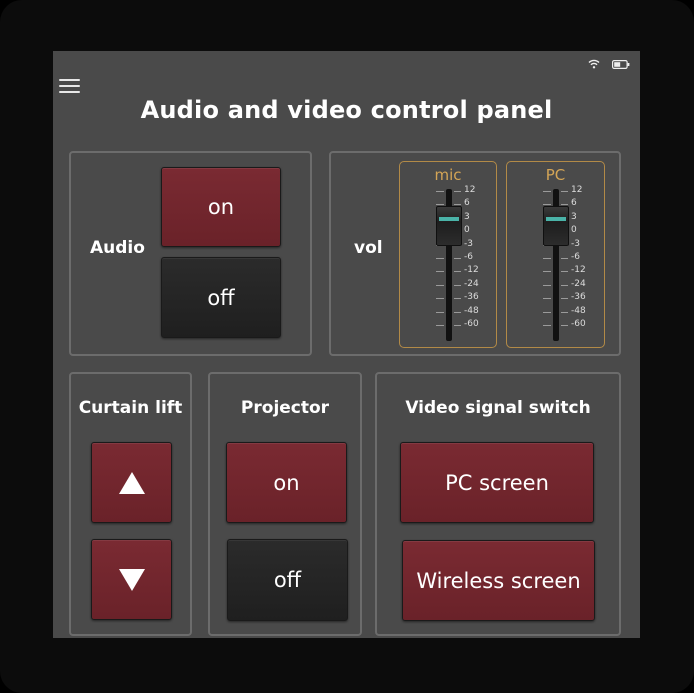 The height and width of the screenshot is (693, 694). I want to click on audio-label: Audio, so click(117, 248).